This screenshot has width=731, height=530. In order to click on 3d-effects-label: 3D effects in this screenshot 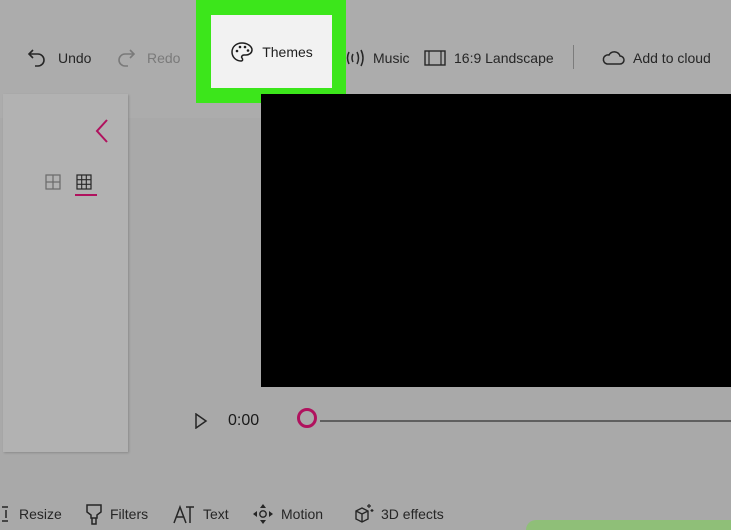, I will do `click(412, 514)`.